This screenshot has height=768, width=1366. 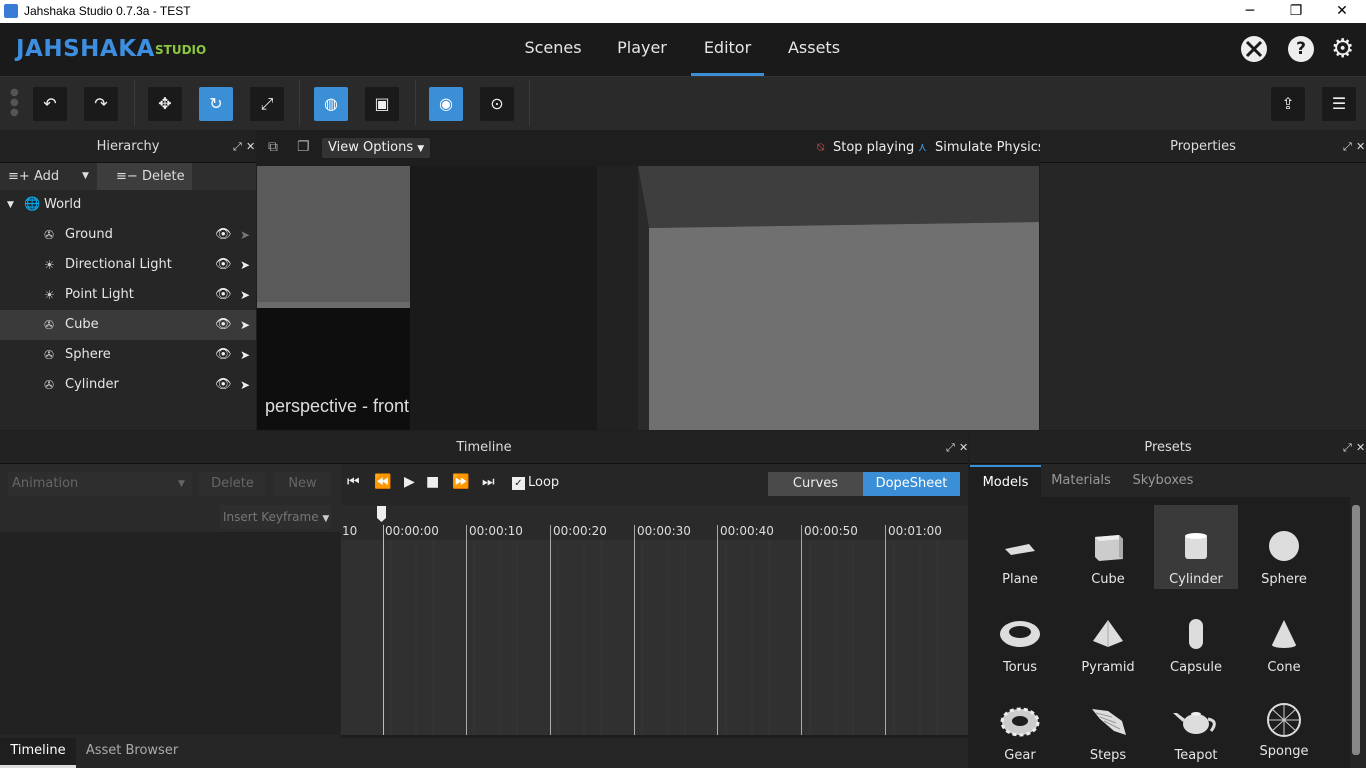 What do you see at coordinates (1342, 11) in the screenshot?
I see `close-window-button: ✕` at bounding box center [1342, 11].